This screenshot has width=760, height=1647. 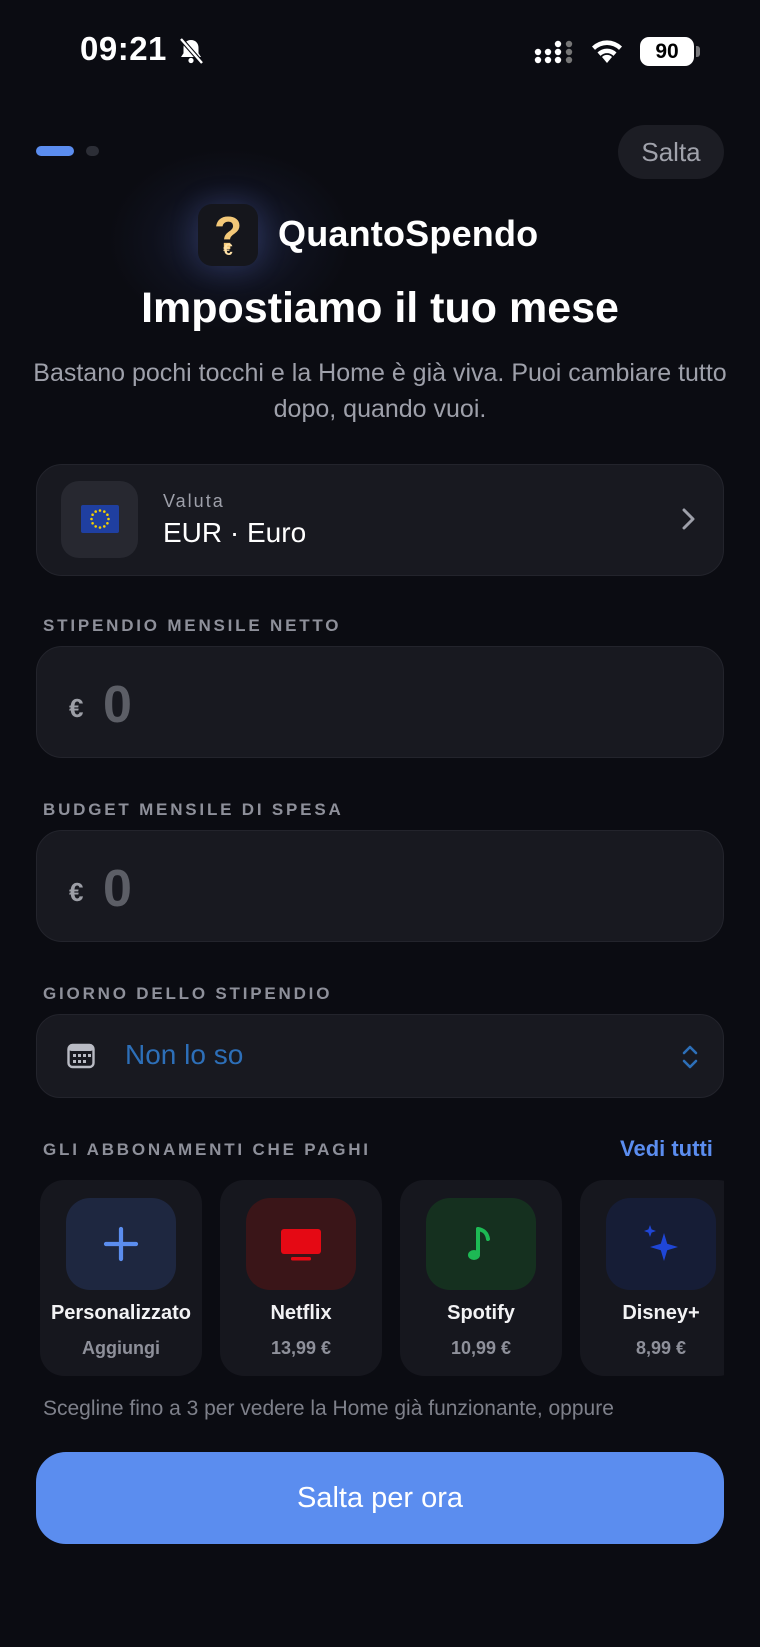 What do you see at coordinates (380, 1056) in the screenshot?
I see `payday-picker: Non lo so` at bounding box center [380, 1056].